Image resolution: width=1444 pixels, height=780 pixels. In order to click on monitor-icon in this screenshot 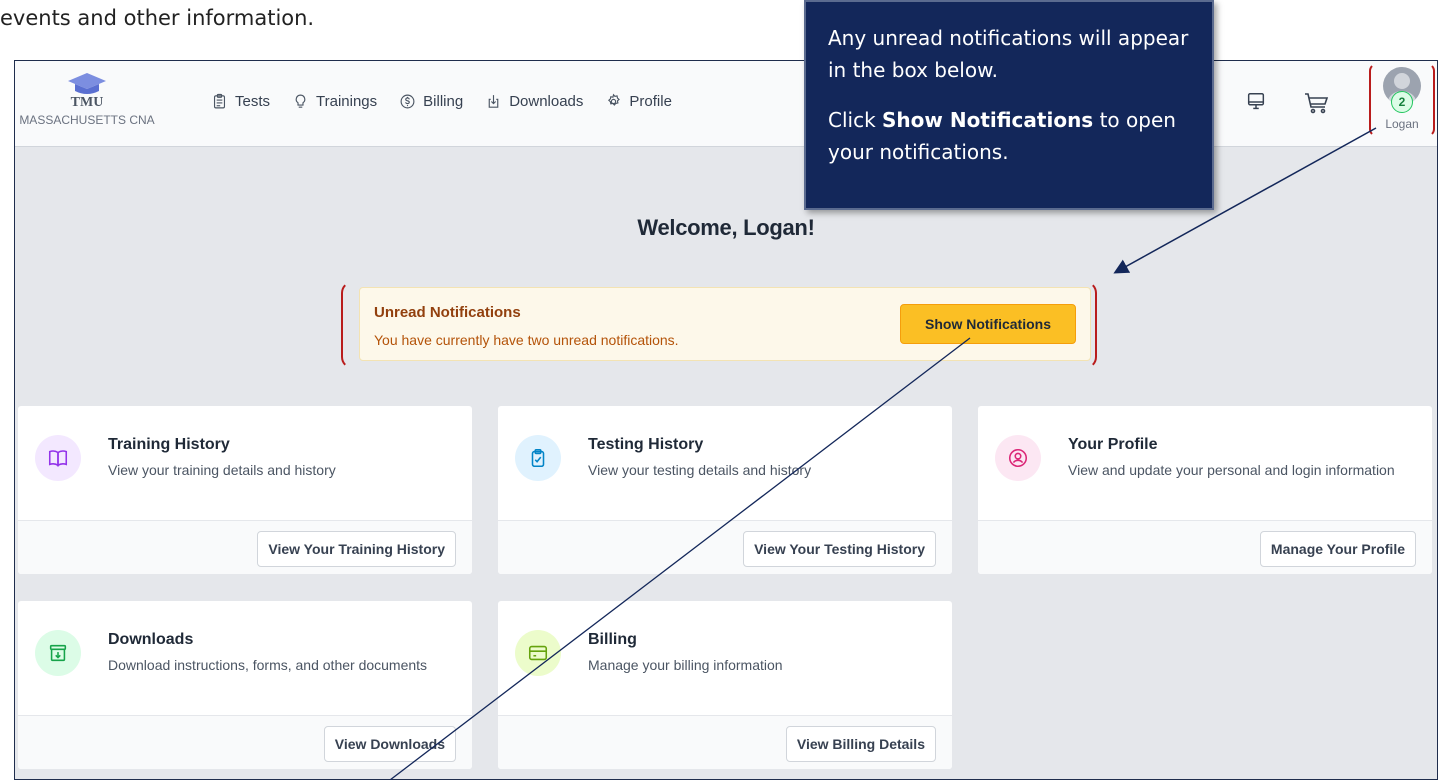, I will do `click(1256, 102)`.